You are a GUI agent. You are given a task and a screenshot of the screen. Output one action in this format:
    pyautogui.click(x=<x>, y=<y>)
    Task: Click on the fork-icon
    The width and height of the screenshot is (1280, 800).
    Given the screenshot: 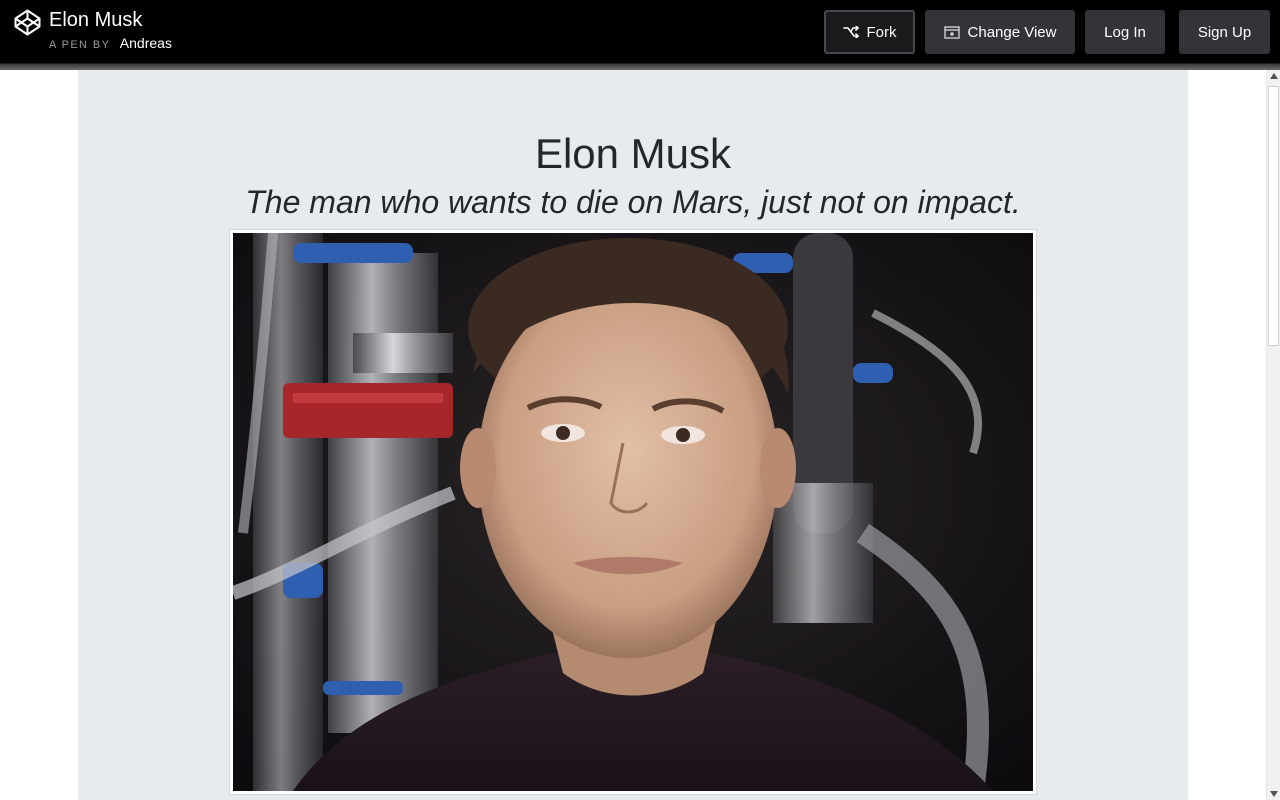 What is the action you would take?
    pyautogui.click(x=850, y=32)
    